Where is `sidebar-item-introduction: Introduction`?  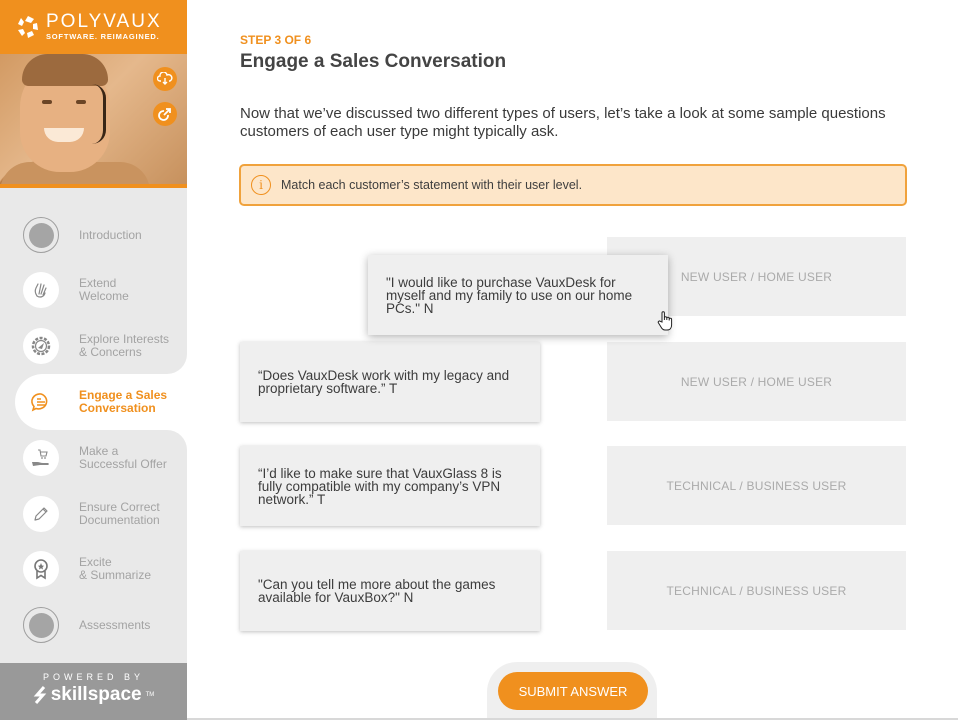 sidebar-item-introduction: Introduction is located at coordinates (93, 235).